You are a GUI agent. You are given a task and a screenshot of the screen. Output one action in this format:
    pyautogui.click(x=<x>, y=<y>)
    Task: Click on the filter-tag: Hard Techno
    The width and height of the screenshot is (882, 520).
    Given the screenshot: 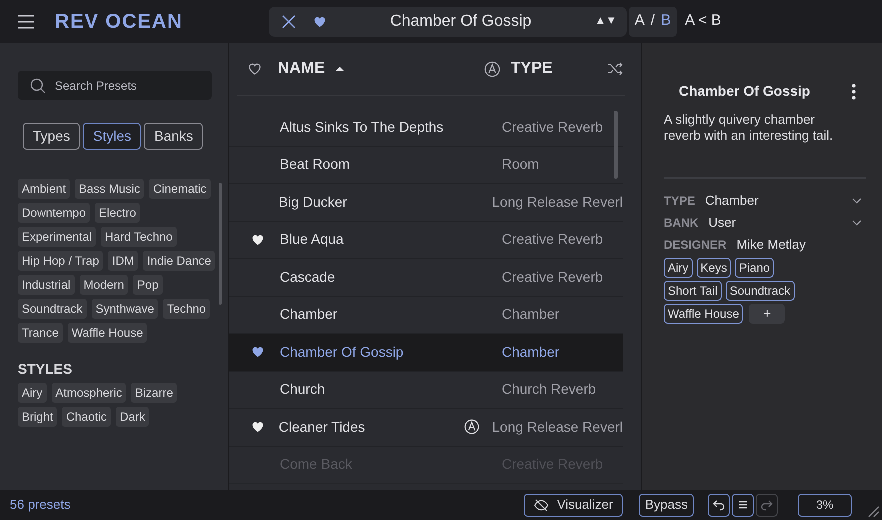 What is the action you would take?
    pyautogui.click(x=139, y=237)
    